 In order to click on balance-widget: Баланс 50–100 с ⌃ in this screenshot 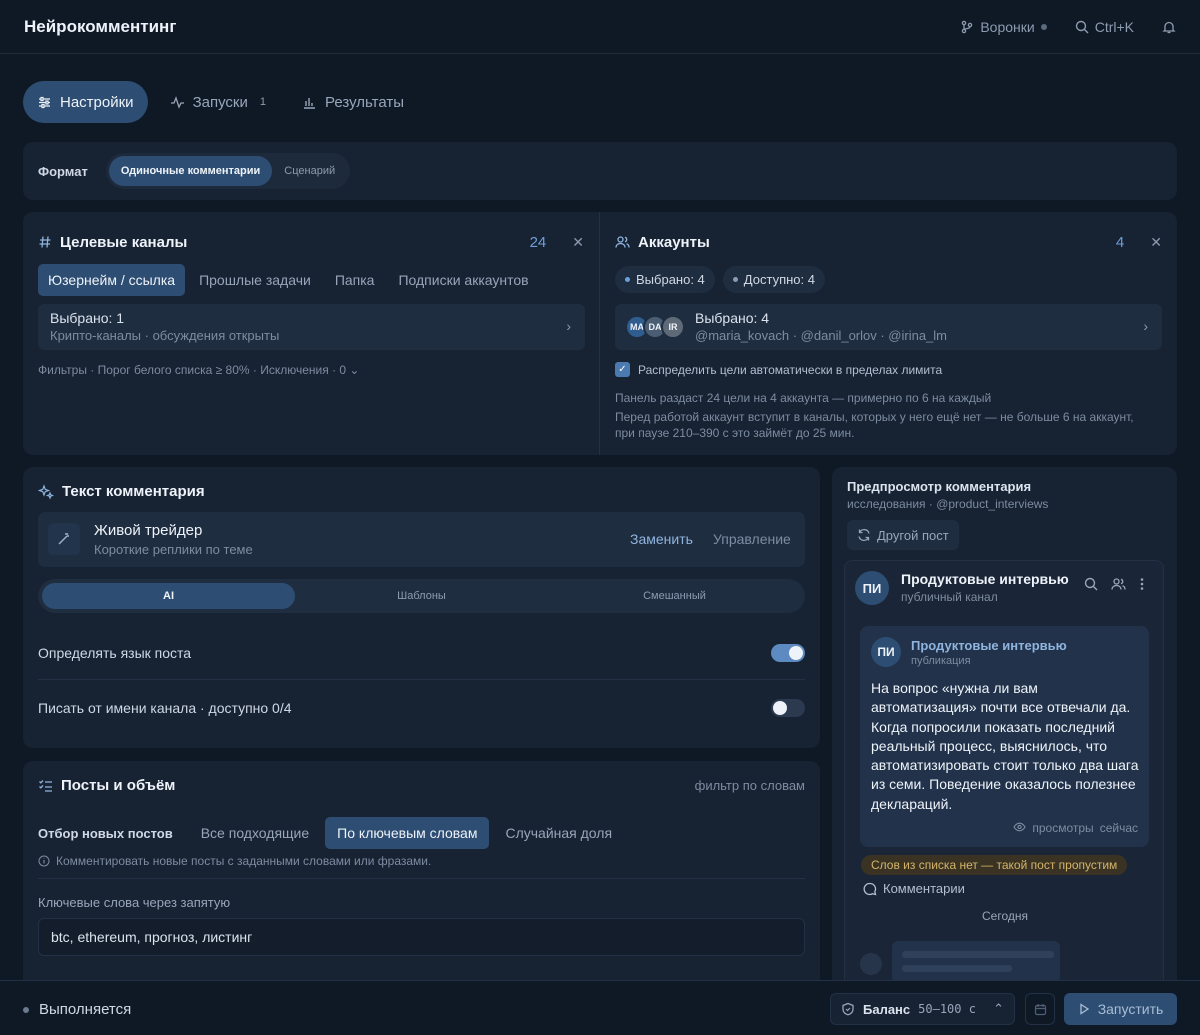, I will do `click(922, 1009)`.